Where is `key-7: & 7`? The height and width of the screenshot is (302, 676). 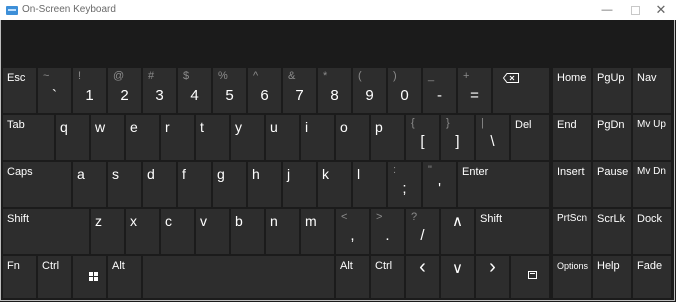 key-7: & 7 is located at coordinates (299, 90).